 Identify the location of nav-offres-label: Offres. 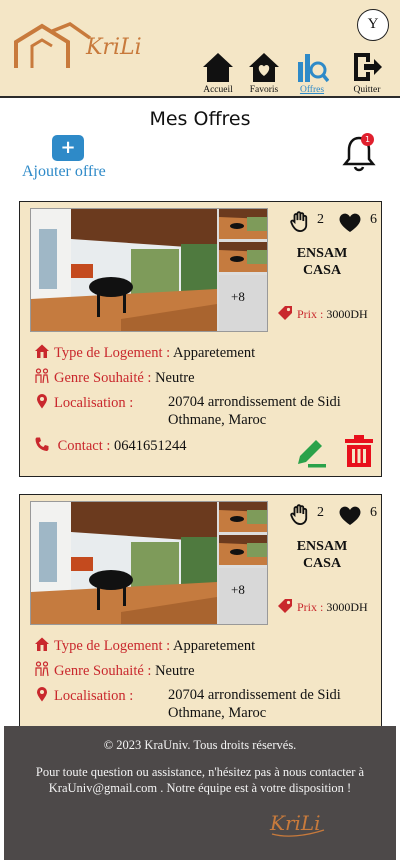
(312, 90).